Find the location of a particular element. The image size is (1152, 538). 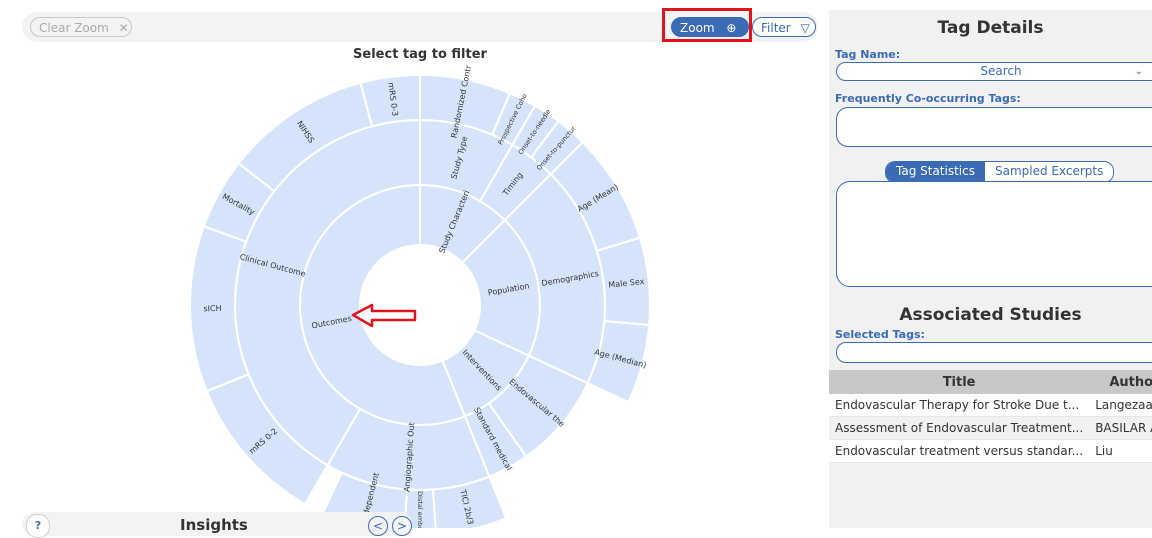

insights-title: Insights is located at coordinates (214, 525).